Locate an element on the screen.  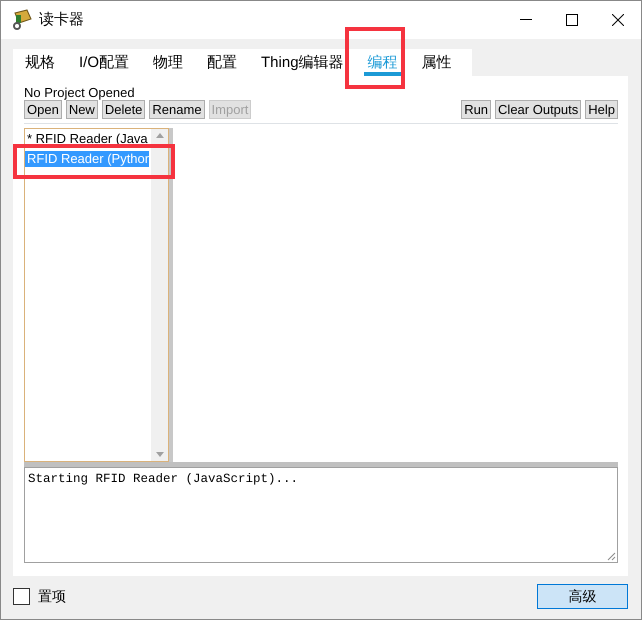
toolbar-button: Delete is located at coordinates (124, 109).